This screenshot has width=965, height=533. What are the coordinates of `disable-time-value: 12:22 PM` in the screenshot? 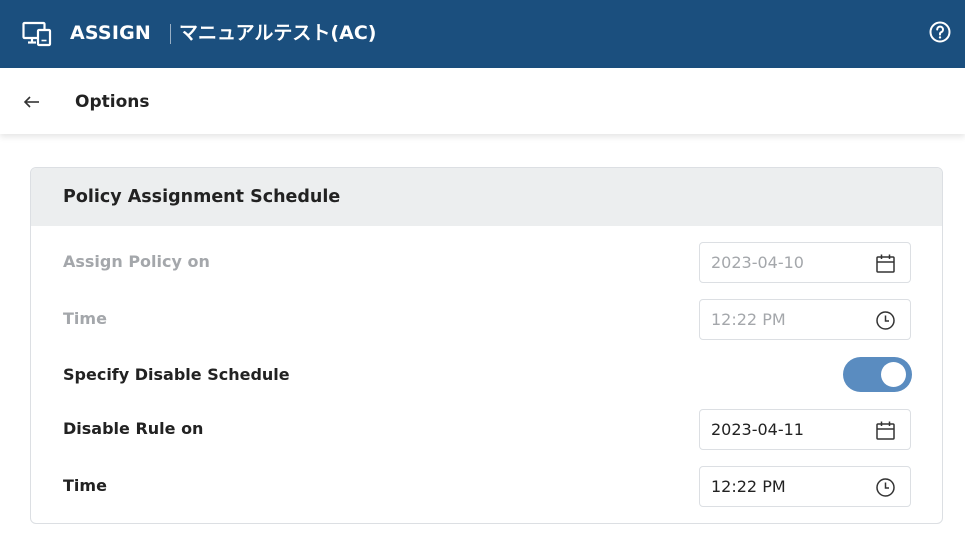 It's located at (748, 486).